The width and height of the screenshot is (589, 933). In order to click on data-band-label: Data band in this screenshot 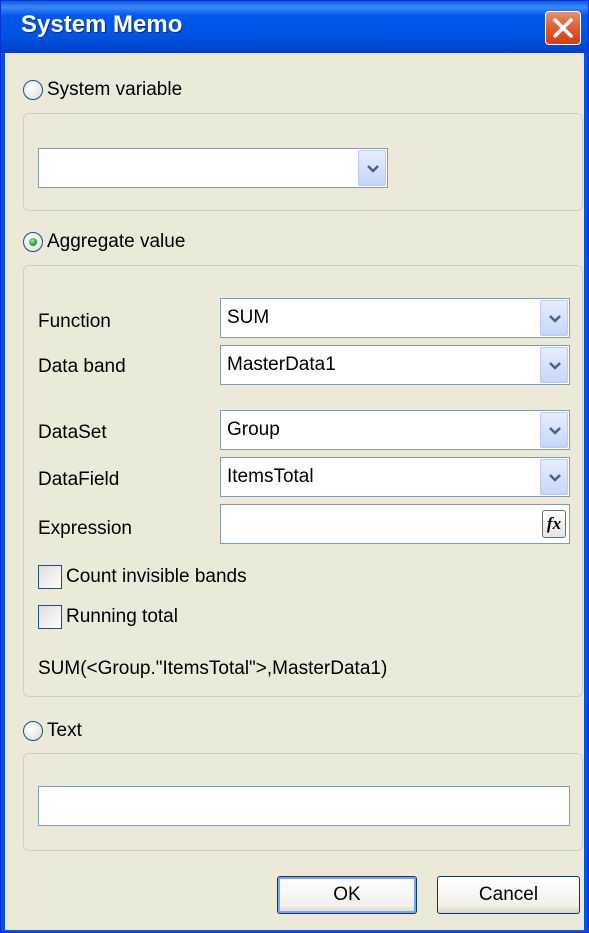, I will do `click(82, 366)`.